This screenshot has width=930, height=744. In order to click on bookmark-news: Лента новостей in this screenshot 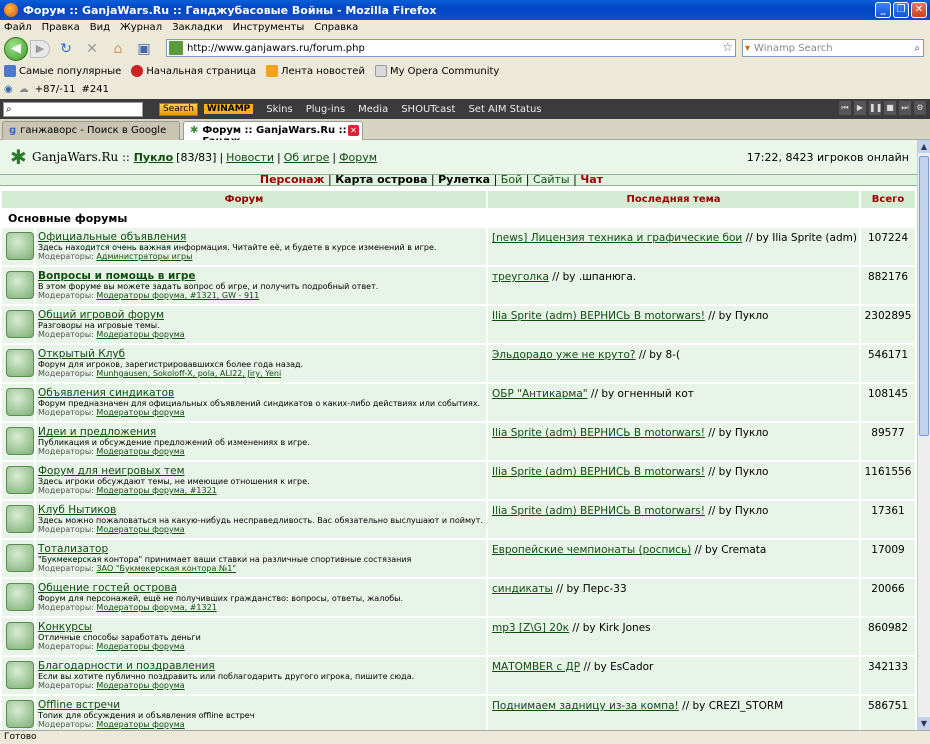, I will do `click(315, 71)`.